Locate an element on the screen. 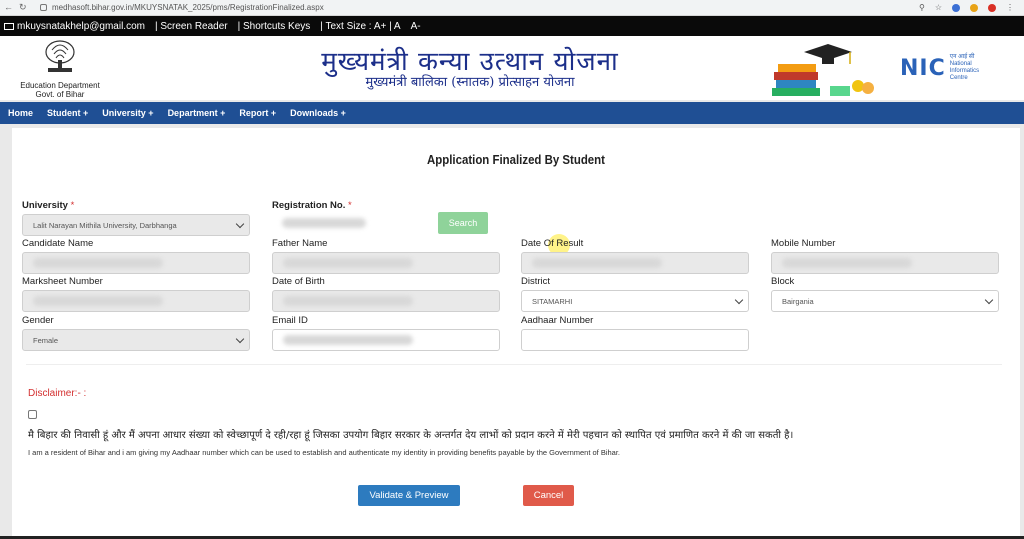 The image size is (1024, 539). screen-reader-link: | Screen Reader is located at coordinates (191, 26).